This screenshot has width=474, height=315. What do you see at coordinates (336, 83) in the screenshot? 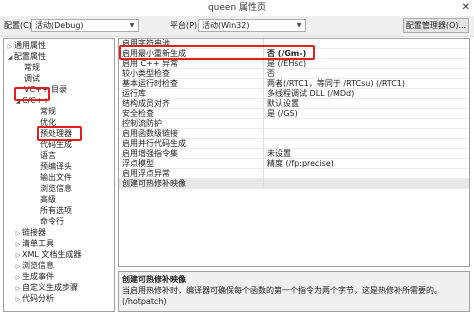
I see `property-value: 两者(/RTC1，等同于 /RTCsu) (/RTC1)` at bounding box center [336, 83].